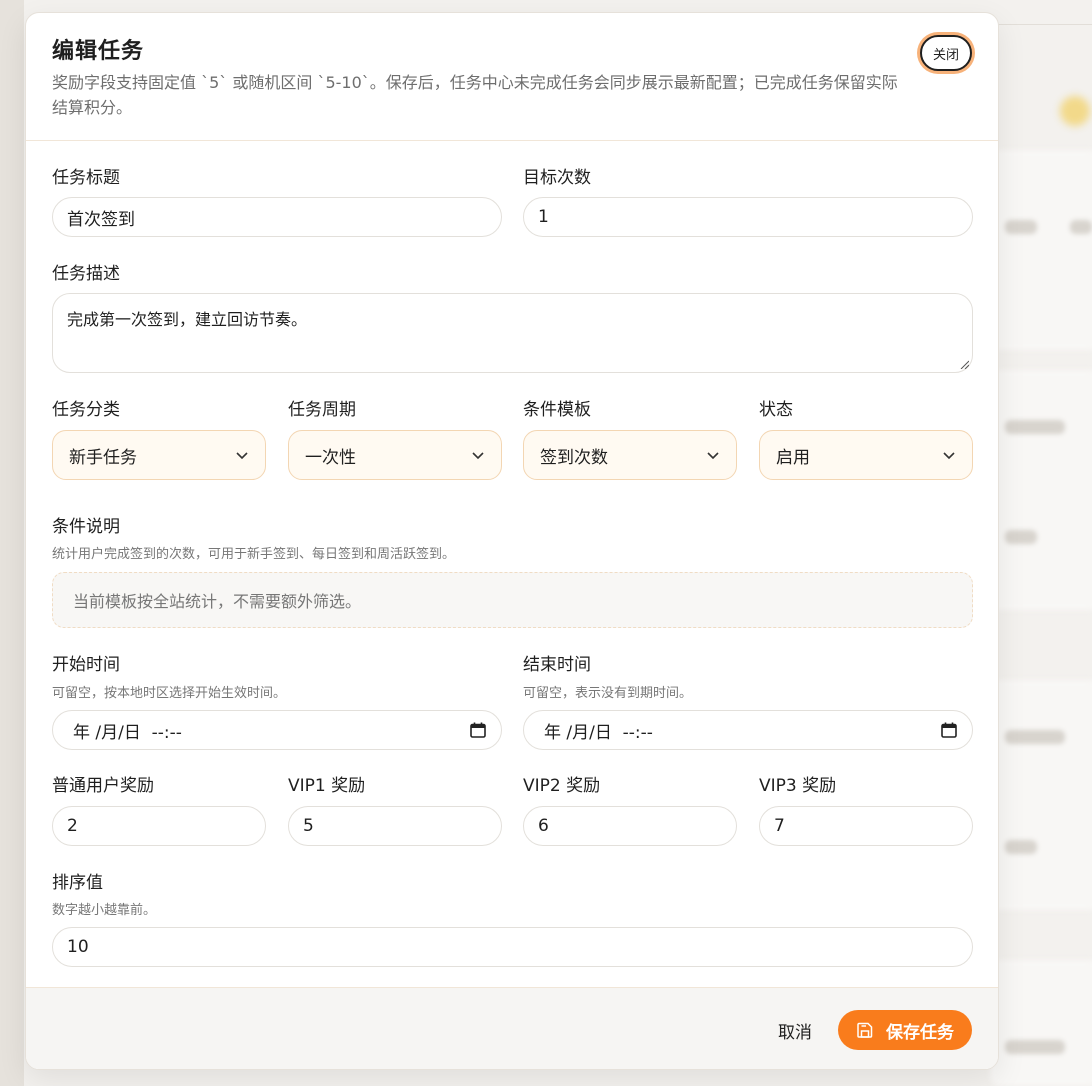 This screenshot has height=1086, width=1092. I want to click on end-time-hint: 可留空，表示没有到期时间。, so click(608, 693).